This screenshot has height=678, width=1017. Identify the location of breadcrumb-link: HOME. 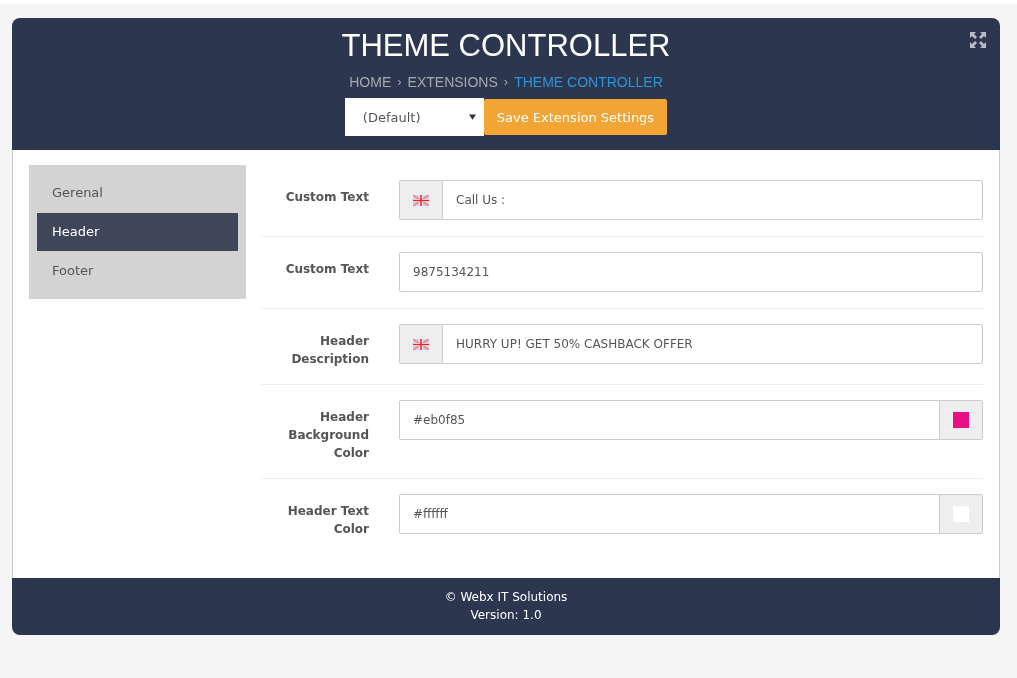
(370, 82).